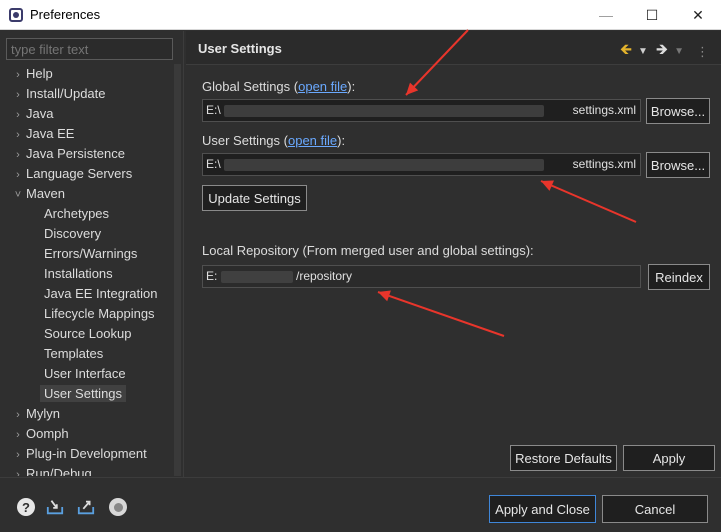 The width and height of the screenshot is (721, 532). I want to click on sidebar-item-help: › Help, so click(86, 74).